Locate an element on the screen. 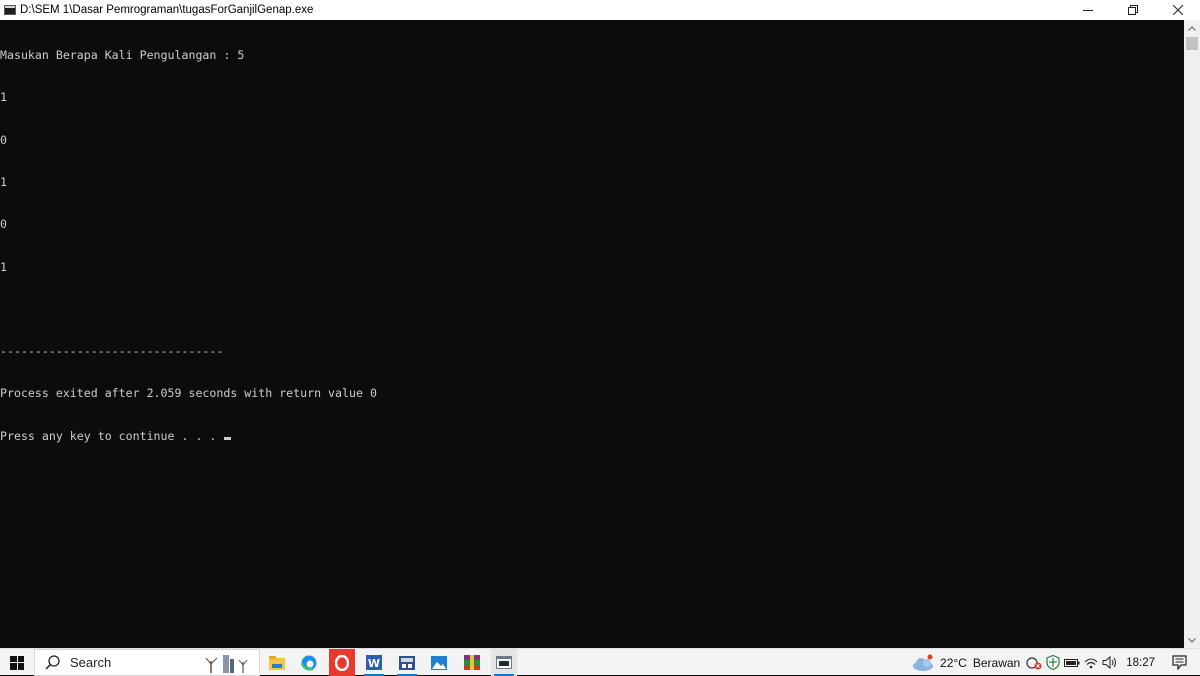  console-app-icon is located at coordinates (10, 10).